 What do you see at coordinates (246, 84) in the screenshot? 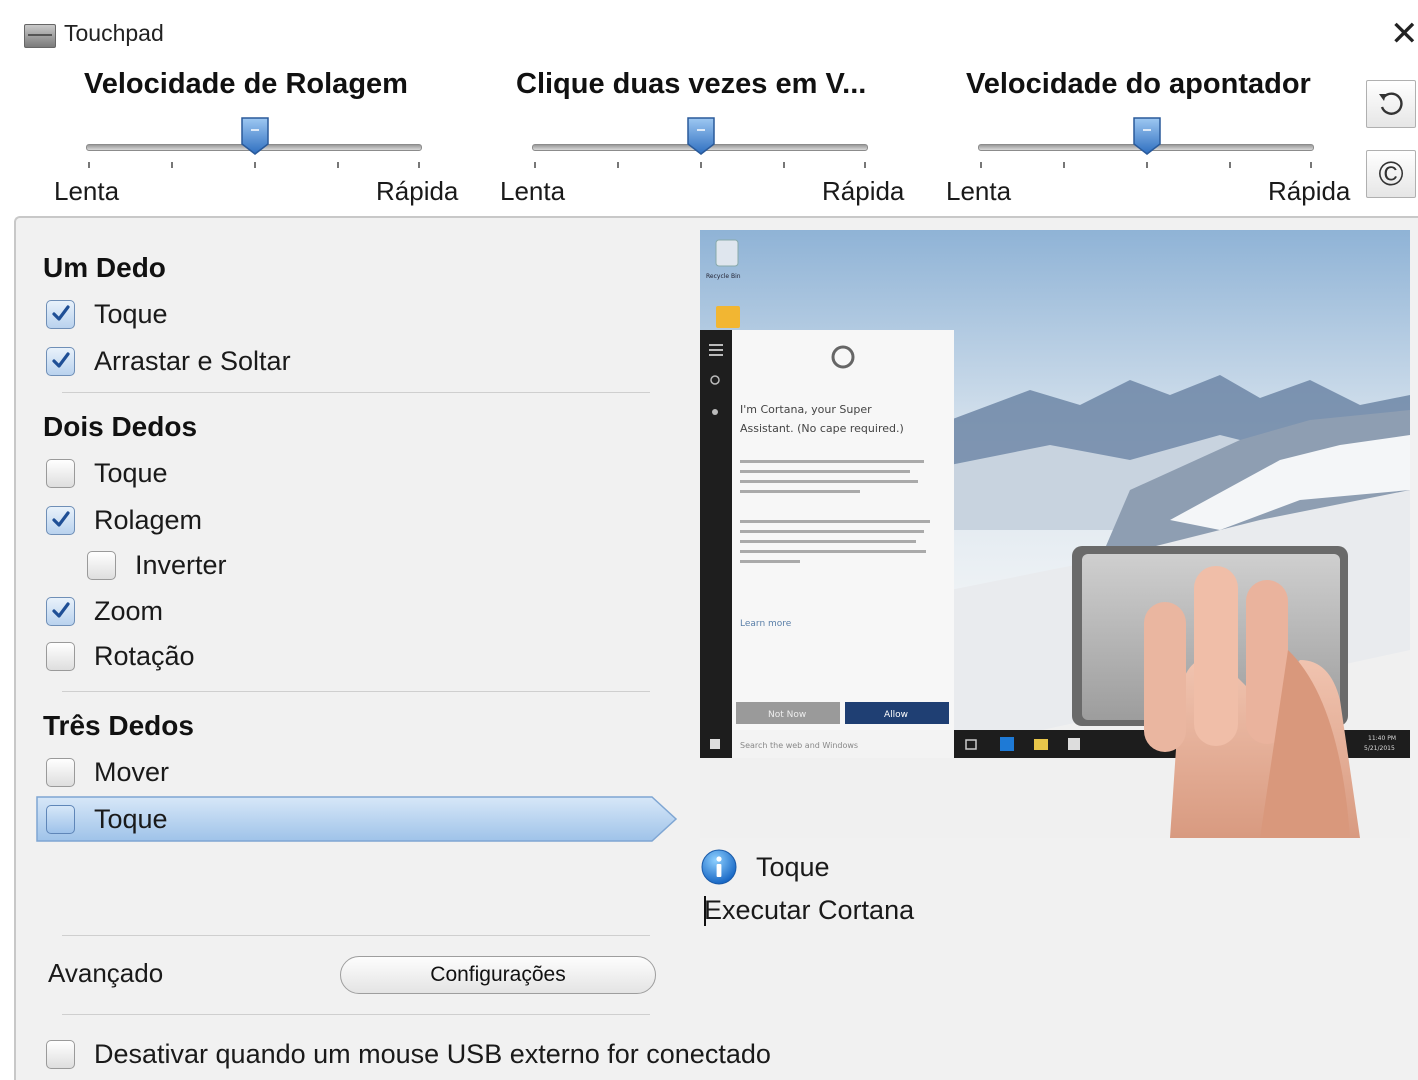
I see `scroll-speed-title: Velocidade de Rolagem` at bounding box center [246, 84].